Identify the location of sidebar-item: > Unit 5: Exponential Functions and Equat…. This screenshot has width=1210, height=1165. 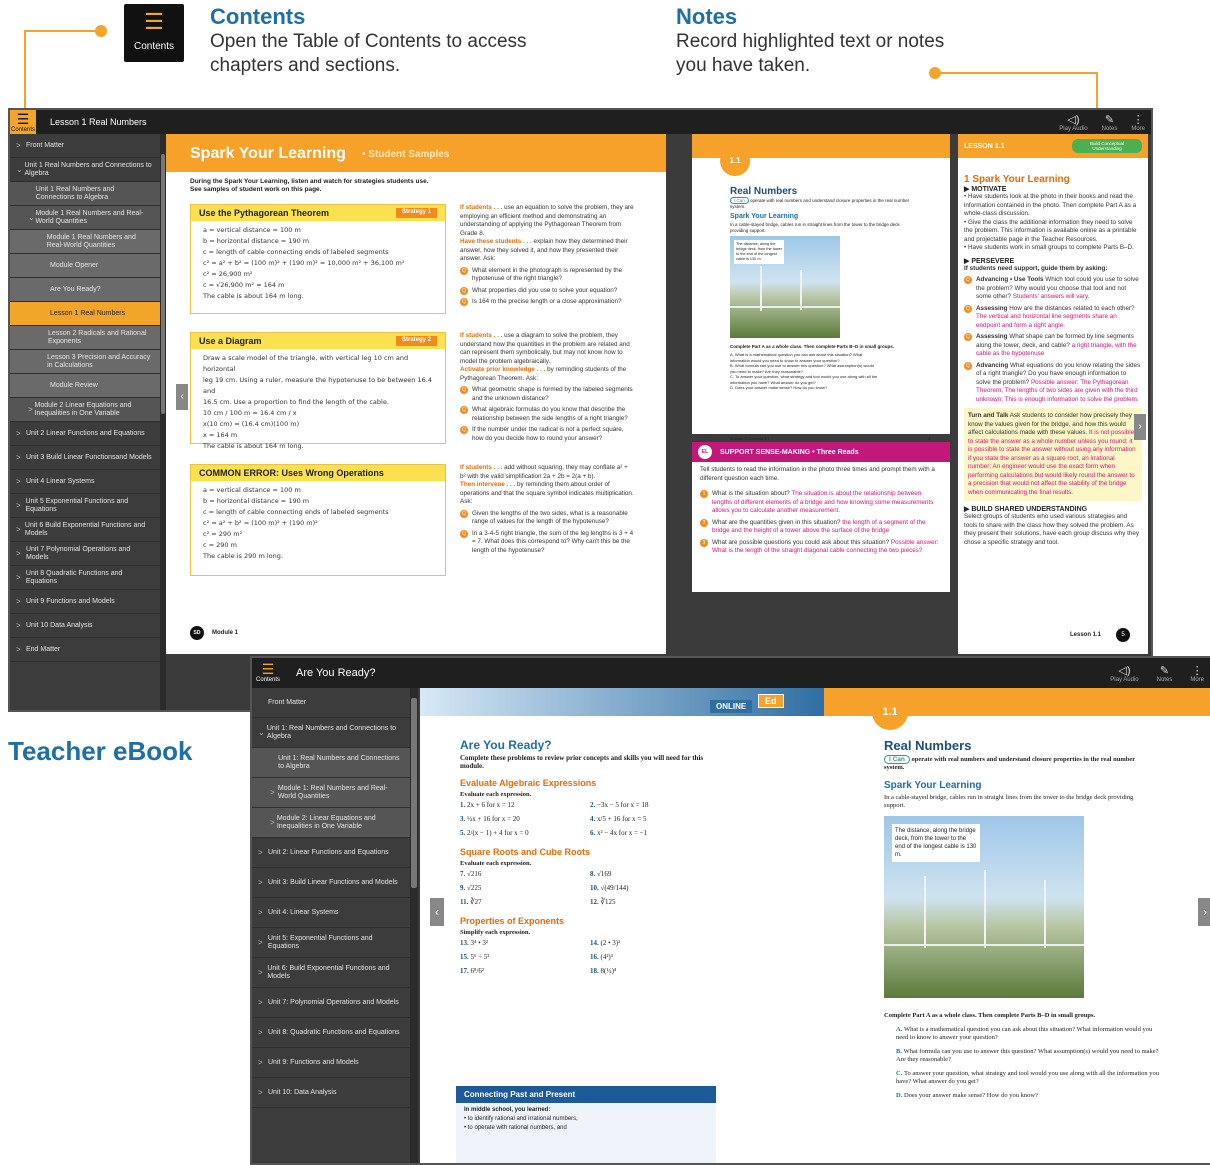
(331, 943).